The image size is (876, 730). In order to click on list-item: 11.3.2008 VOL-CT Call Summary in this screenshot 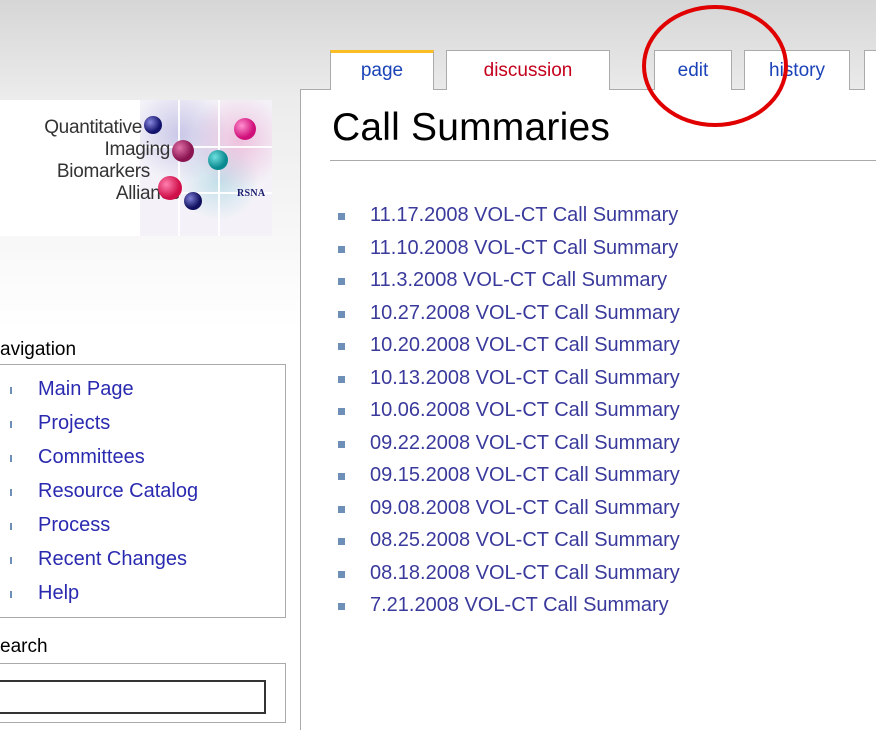, I will do `click(509, 282)`.